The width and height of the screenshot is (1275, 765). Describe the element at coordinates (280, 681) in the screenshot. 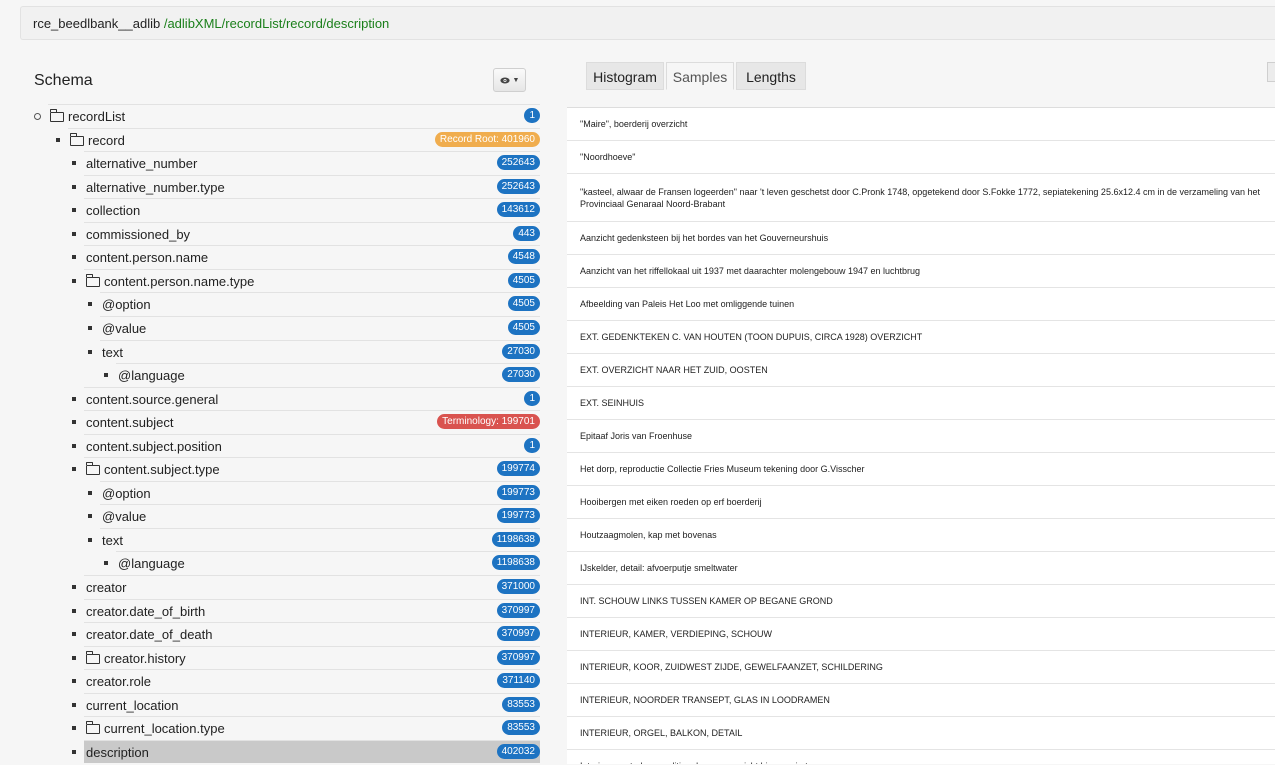

I see `tree-row: creator.role 371140` at that location.